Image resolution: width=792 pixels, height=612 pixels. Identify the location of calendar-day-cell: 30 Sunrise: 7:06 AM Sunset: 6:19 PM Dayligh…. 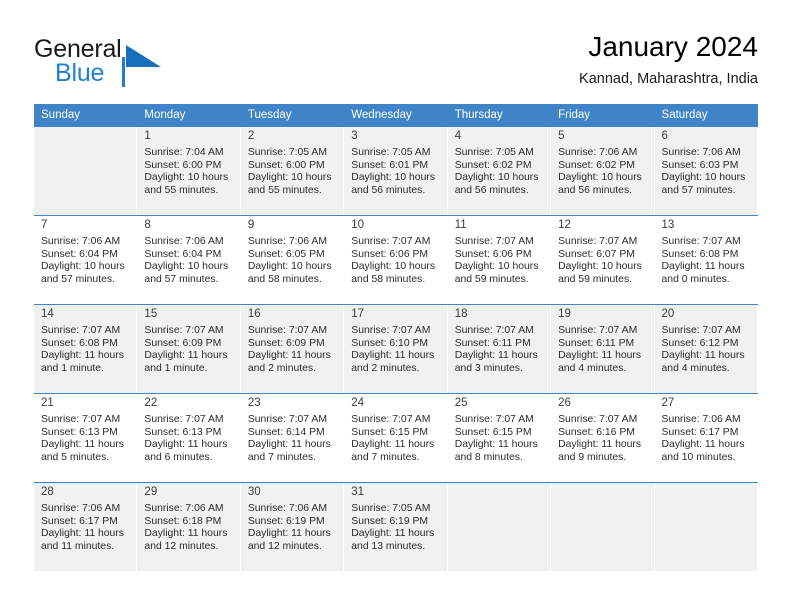
(292, 527).